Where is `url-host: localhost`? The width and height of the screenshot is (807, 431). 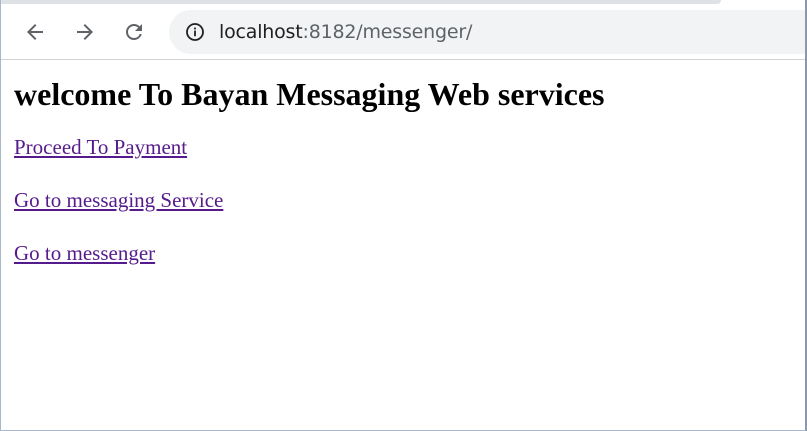 url-host: localhost is located at coordinates (261, 32).